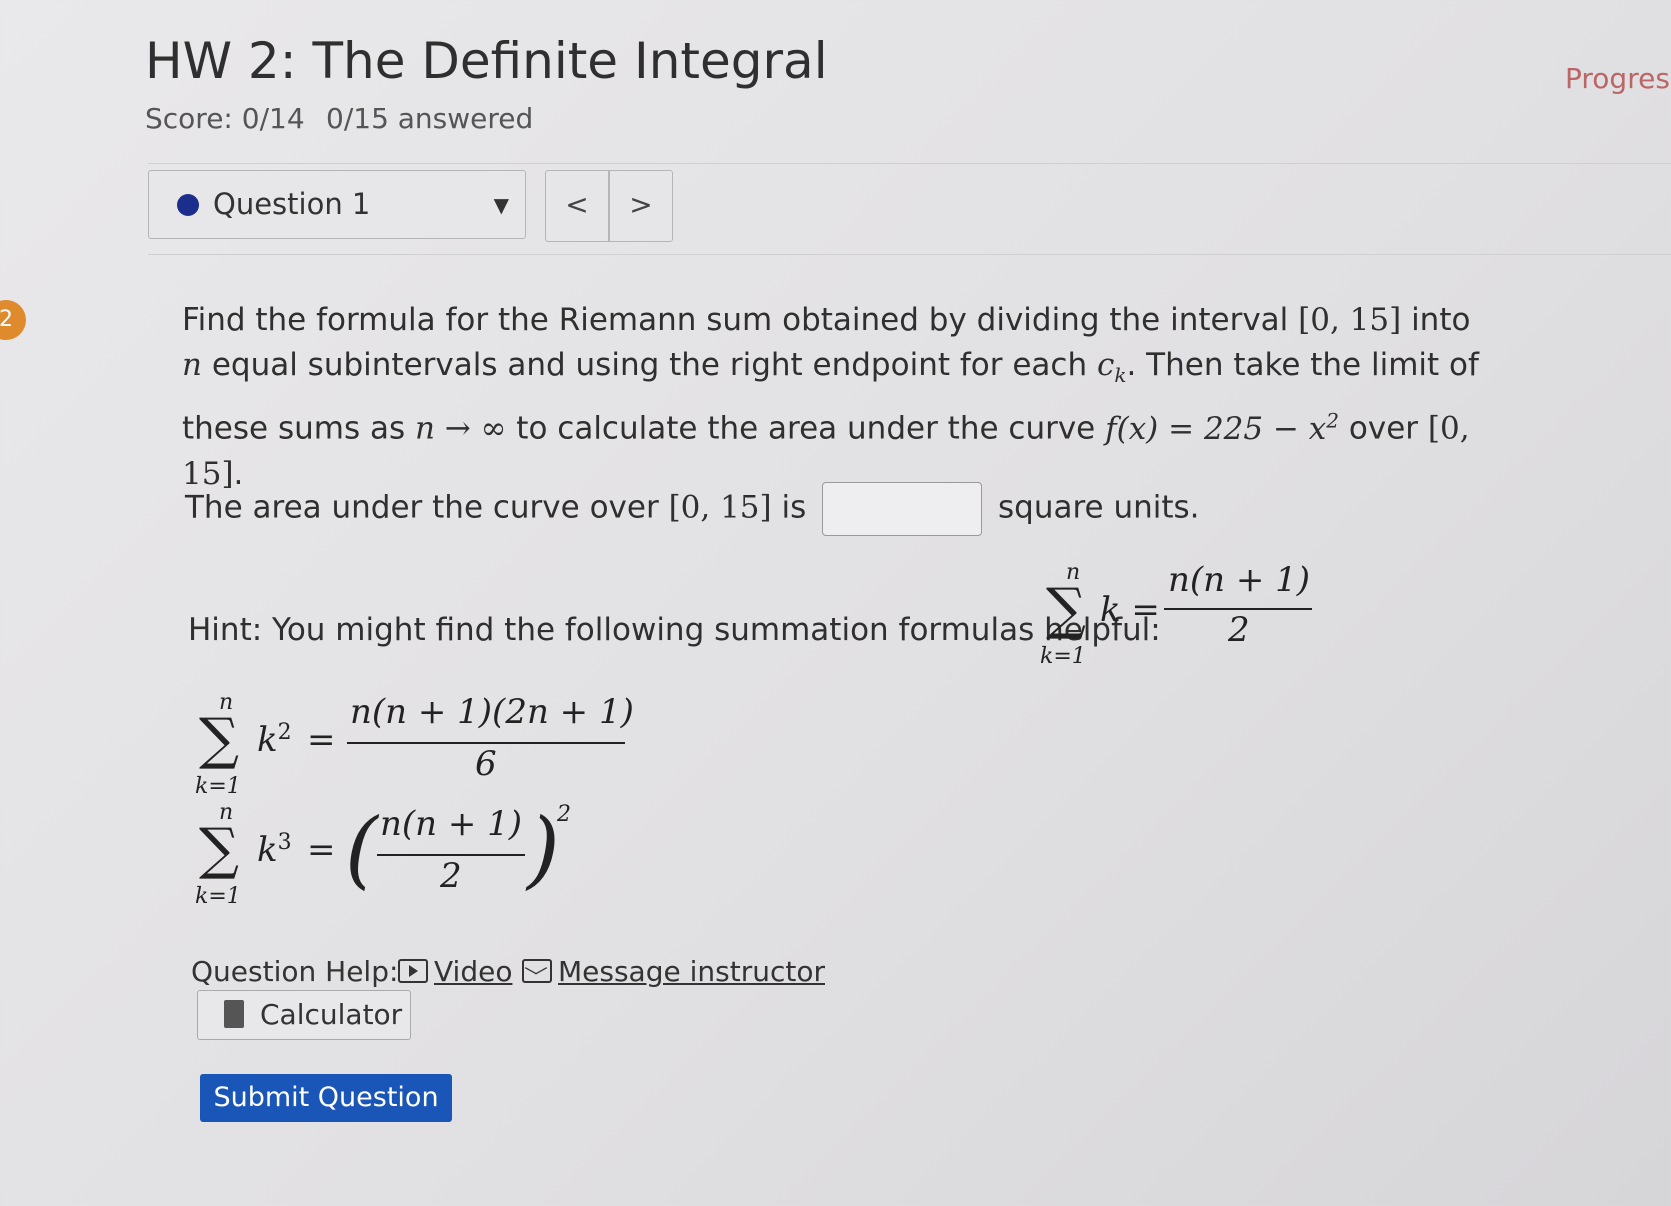 This screenshot has height=1206, width=1671. I want to click on calculator-button: Calculator, so click(304, 1015).